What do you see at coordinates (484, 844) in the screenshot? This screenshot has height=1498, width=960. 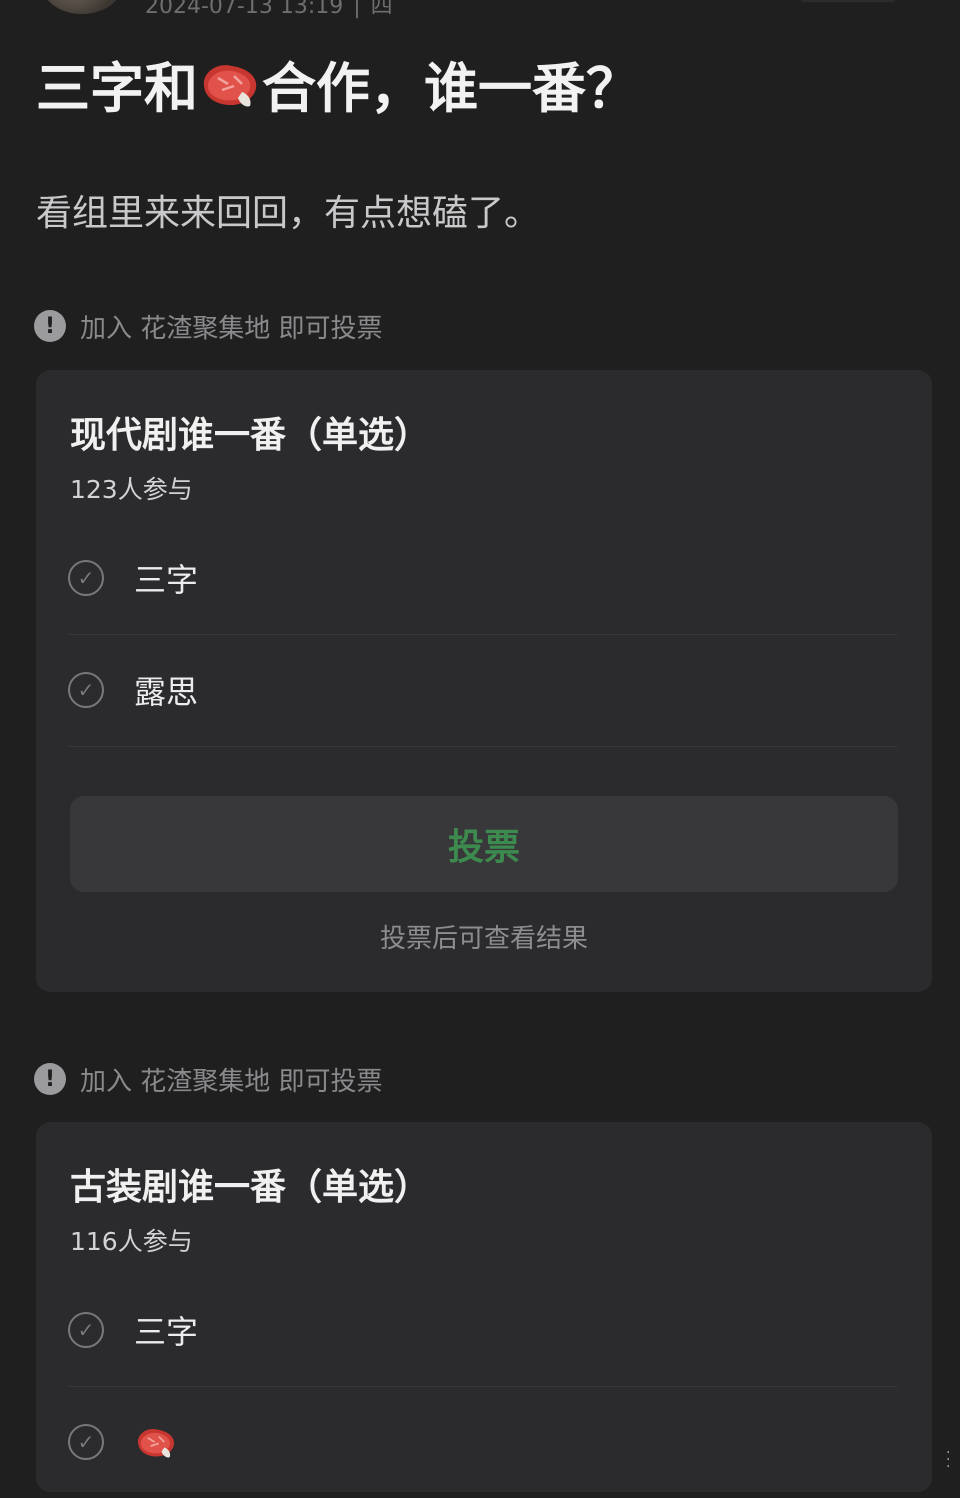 I see `vote-button: 投票` at bounding box center [484, 844].